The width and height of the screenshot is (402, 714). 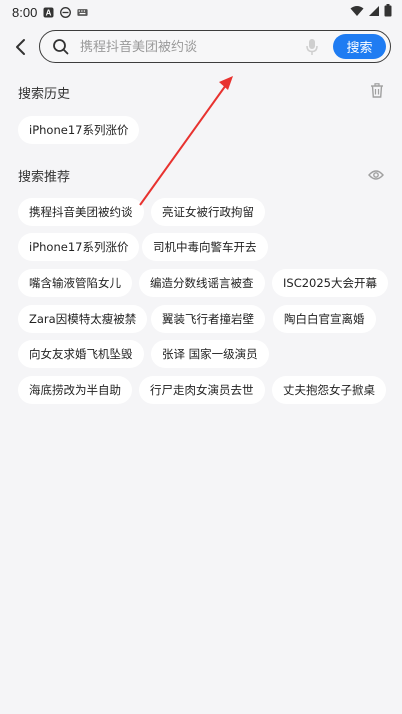 What do you see at coordinates (208, 212) in the screenshot?
I see `search-chip: 亮证女被行政拘留` at bounding box center [208, 212].